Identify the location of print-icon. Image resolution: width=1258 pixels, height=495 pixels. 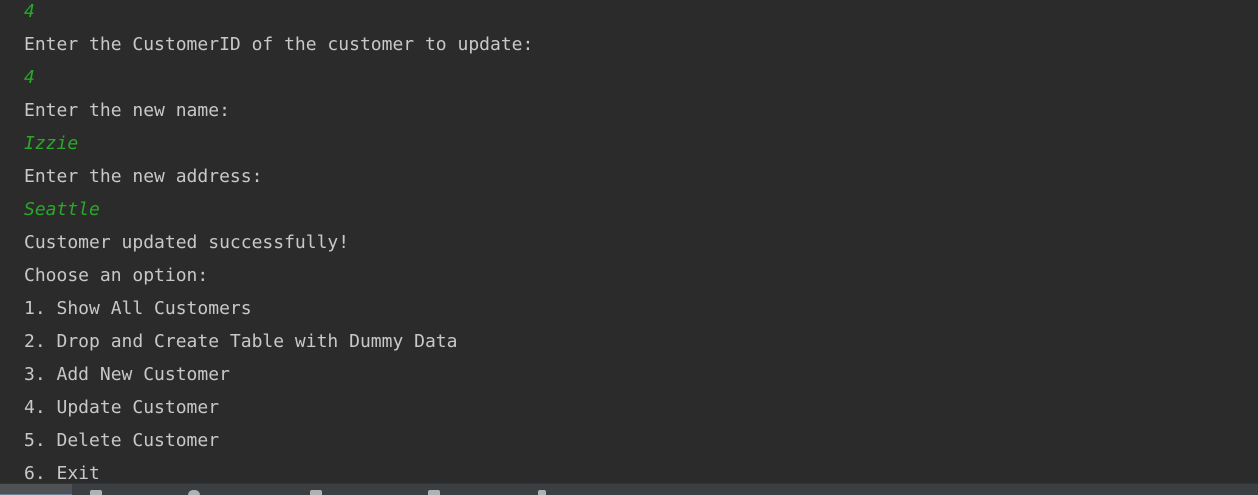
(434, 492).